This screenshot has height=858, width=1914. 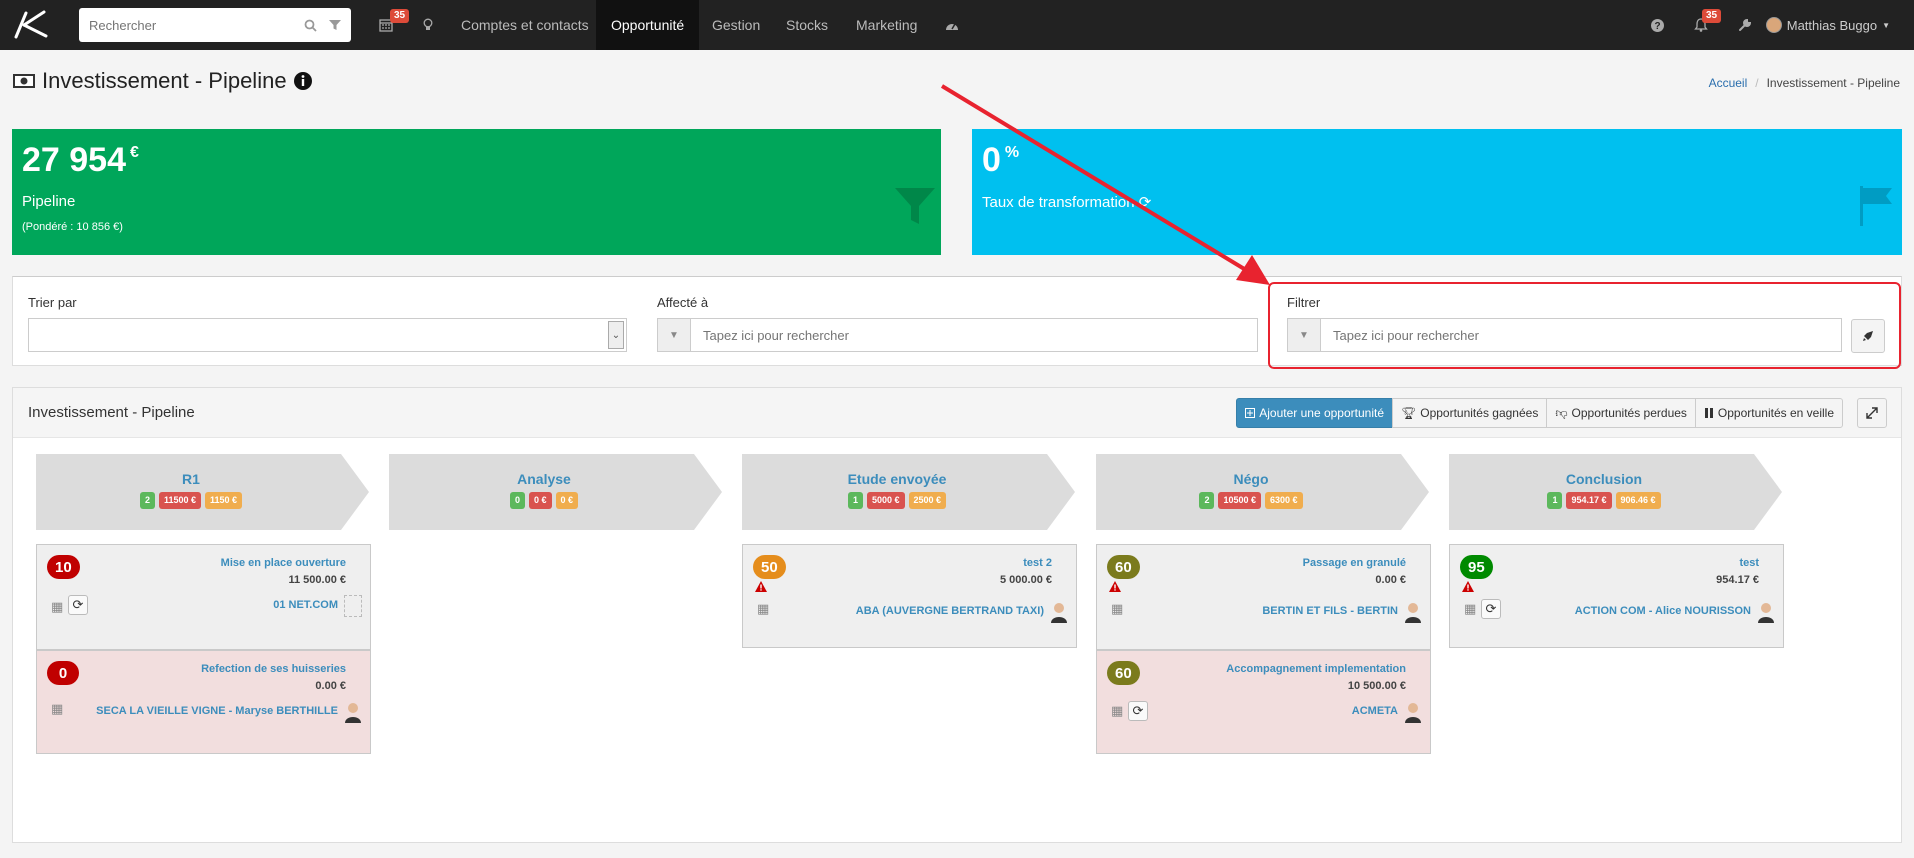 I want to click on nav-comptes-contacts: Comptes et contacts, so click(x=525, y=25).